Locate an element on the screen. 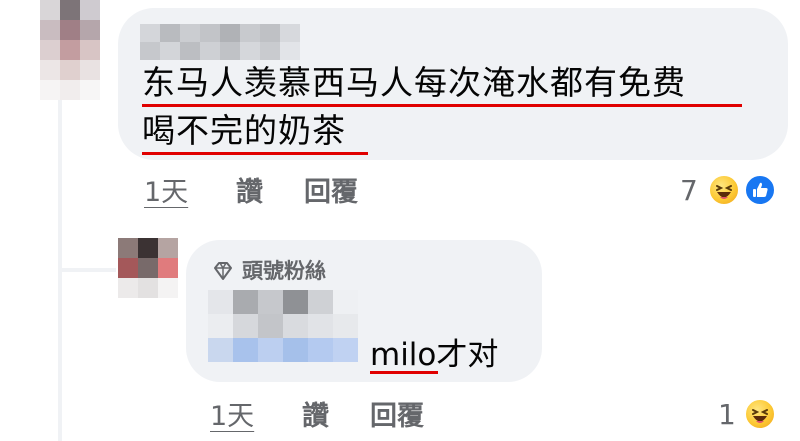 This screenshot has width=800, height=441. replier-avatar is located at coordinates (148, 270).